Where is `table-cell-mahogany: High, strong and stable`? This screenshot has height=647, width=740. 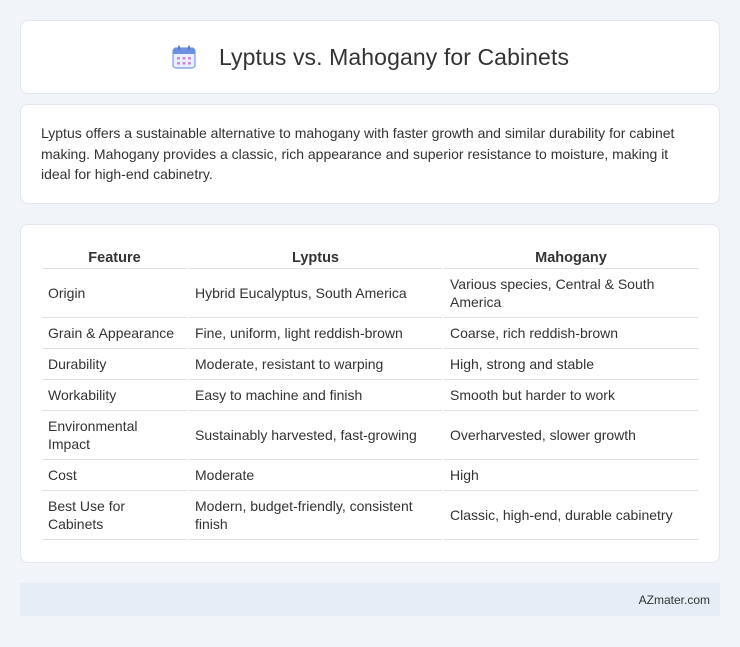 table-cell-mahogany: High, strong and stable is located at coordinates (571, 364).